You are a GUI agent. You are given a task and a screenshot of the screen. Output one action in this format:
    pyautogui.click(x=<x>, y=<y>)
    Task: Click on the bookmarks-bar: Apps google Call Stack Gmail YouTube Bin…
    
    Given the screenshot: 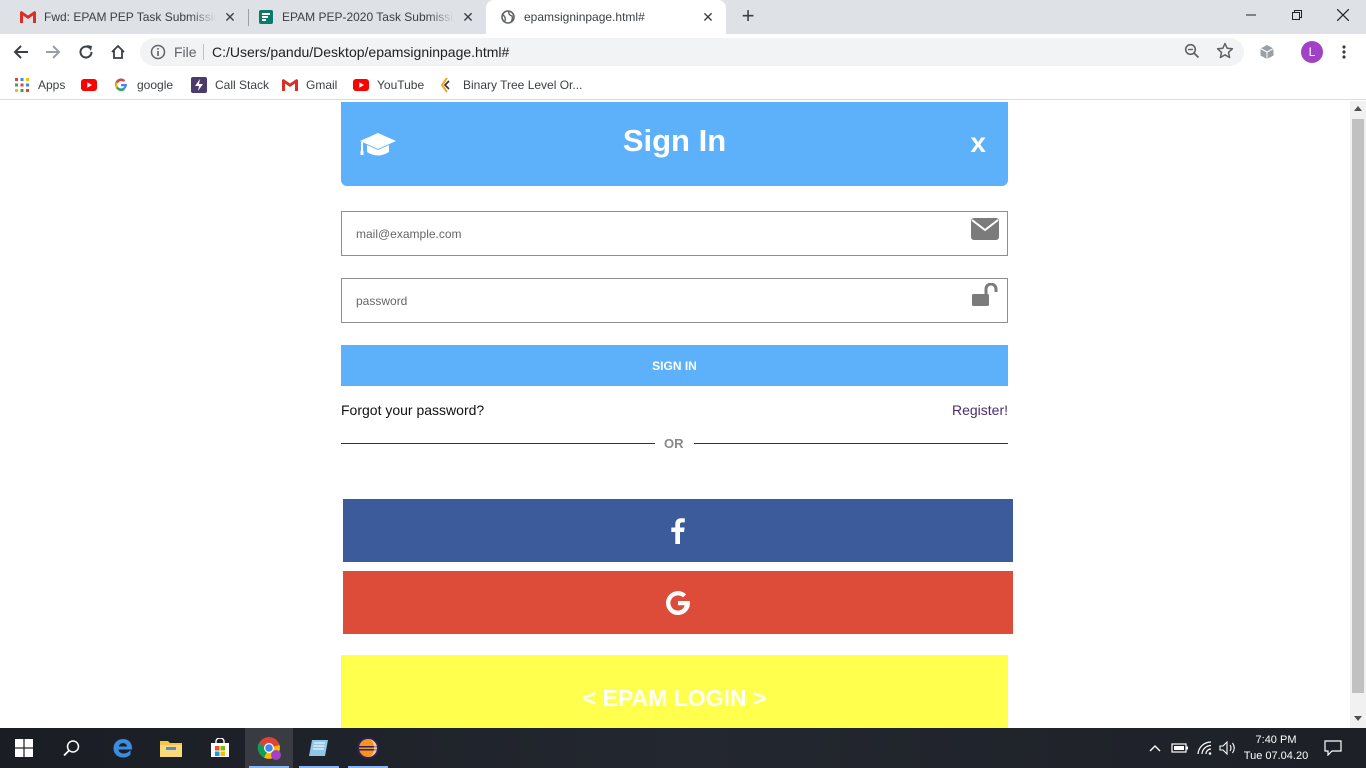 What is the action you would take?
    pyautogui.click(x=683, y=85)
    